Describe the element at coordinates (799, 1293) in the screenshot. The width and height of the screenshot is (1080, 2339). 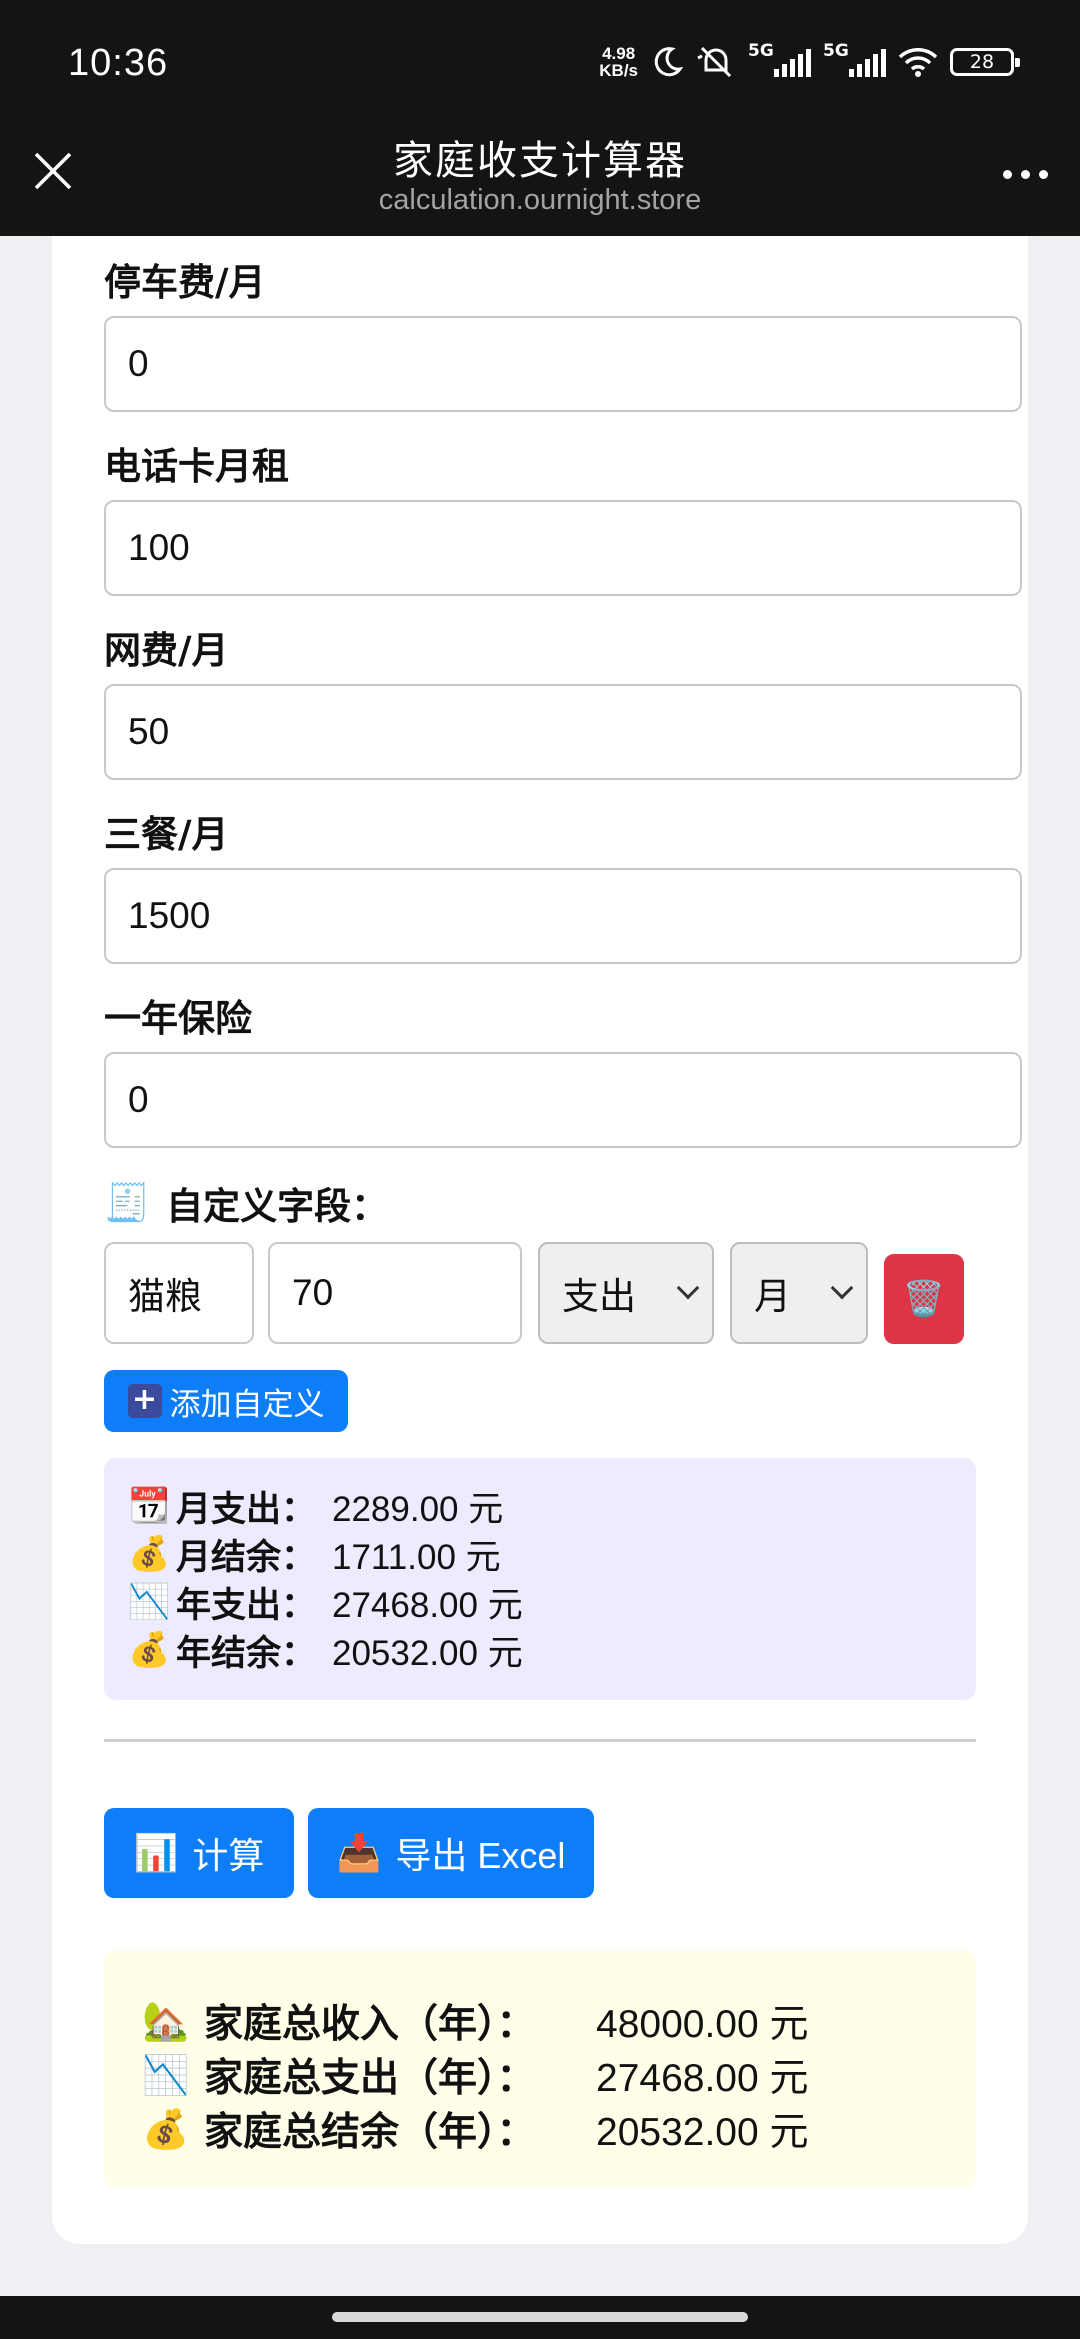
I see `custom-period-select: 月` at that location.